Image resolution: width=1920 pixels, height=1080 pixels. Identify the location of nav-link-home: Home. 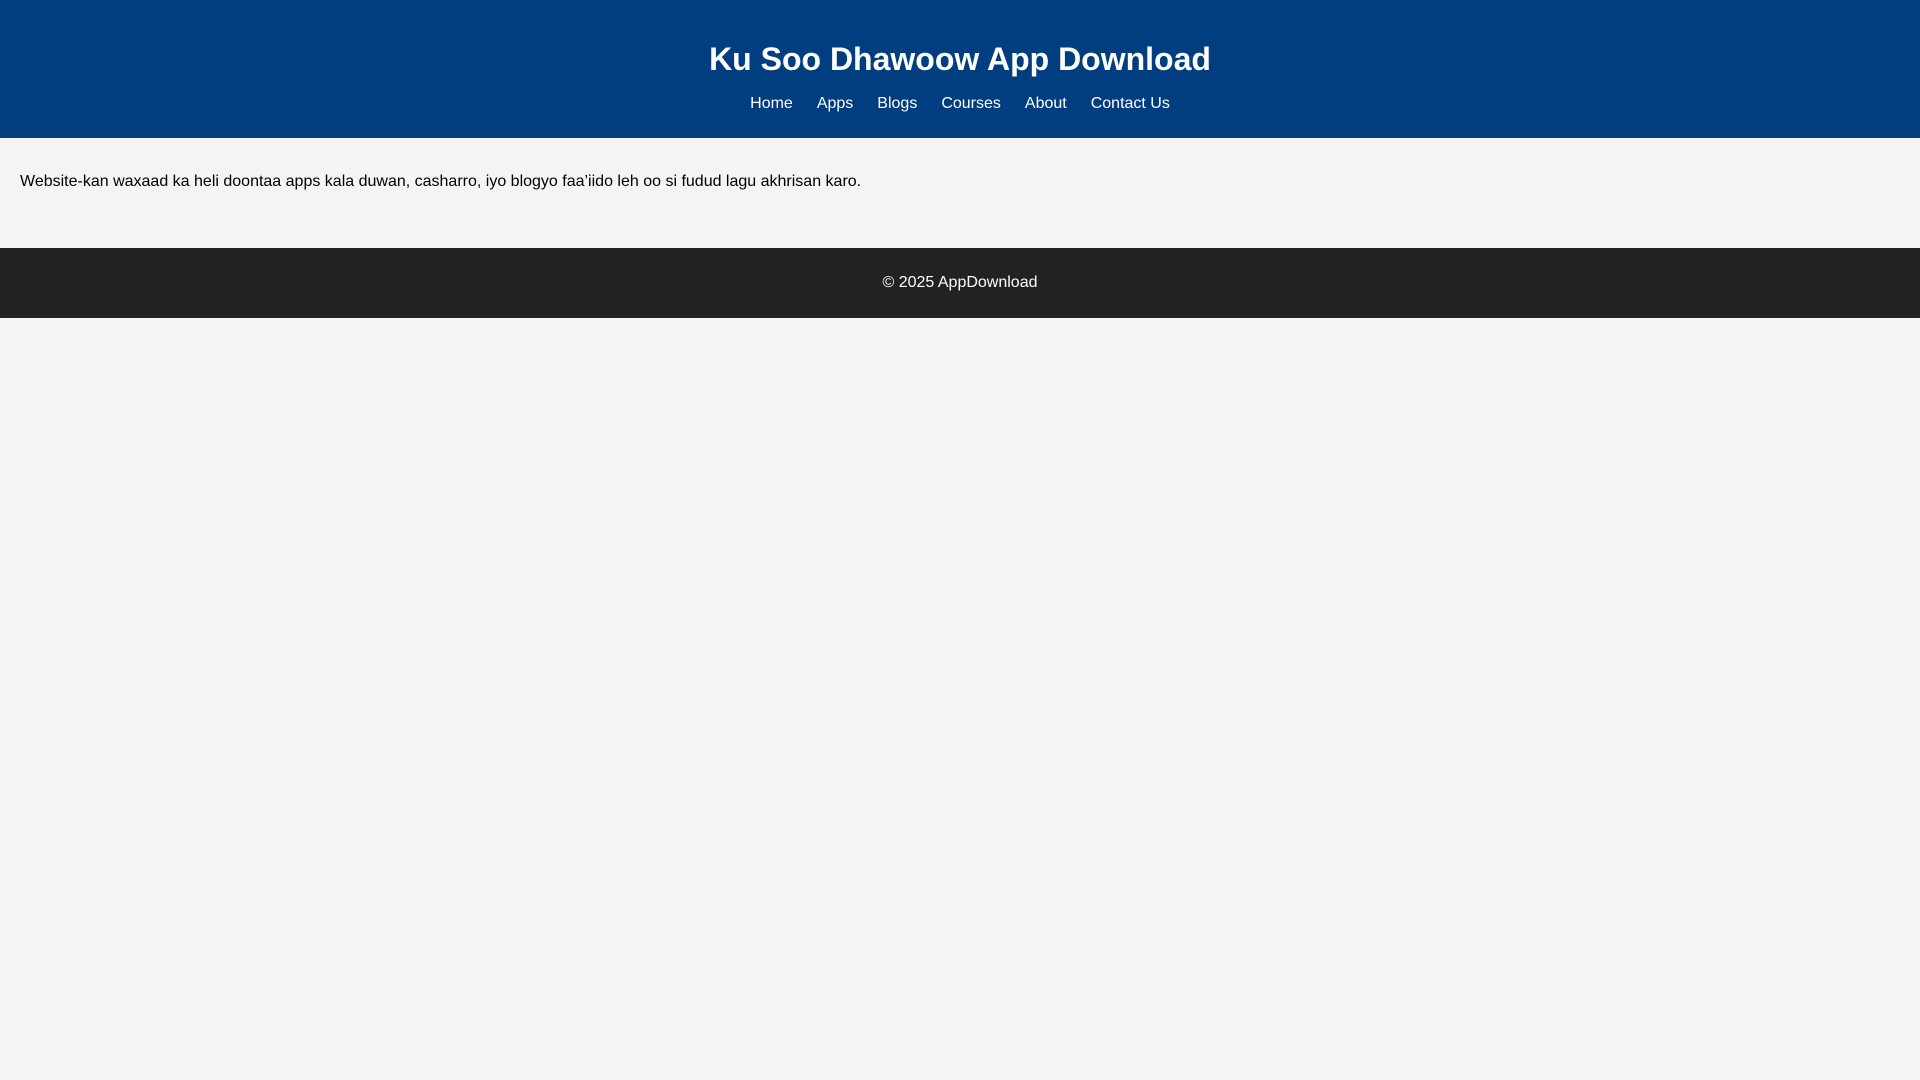
(771, 104).